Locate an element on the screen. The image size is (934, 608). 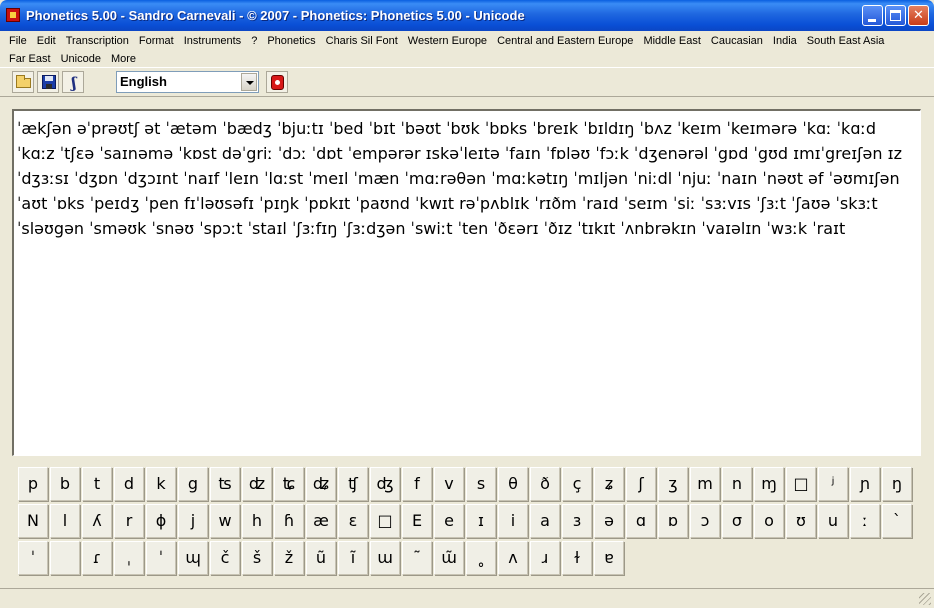
menu-item-transcription: Transcription is located at coordinates (97, 41).